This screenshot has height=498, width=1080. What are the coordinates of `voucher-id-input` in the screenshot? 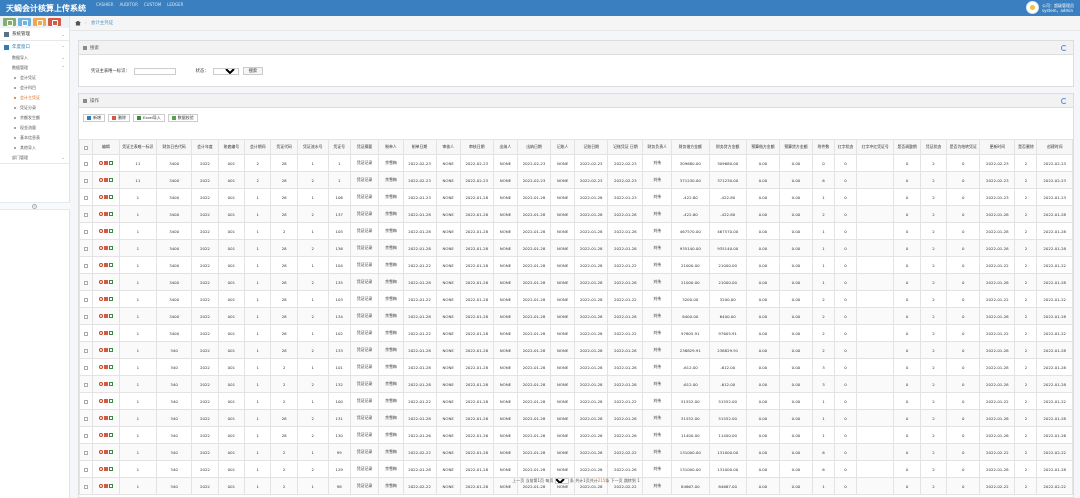 It's located at (154, 71).